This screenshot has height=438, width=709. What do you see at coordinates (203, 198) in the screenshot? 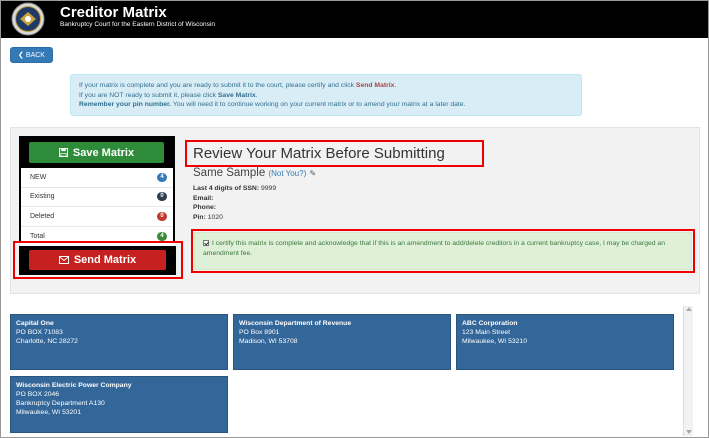
I see `email-label: Email:` at bounding box center [203, 198].